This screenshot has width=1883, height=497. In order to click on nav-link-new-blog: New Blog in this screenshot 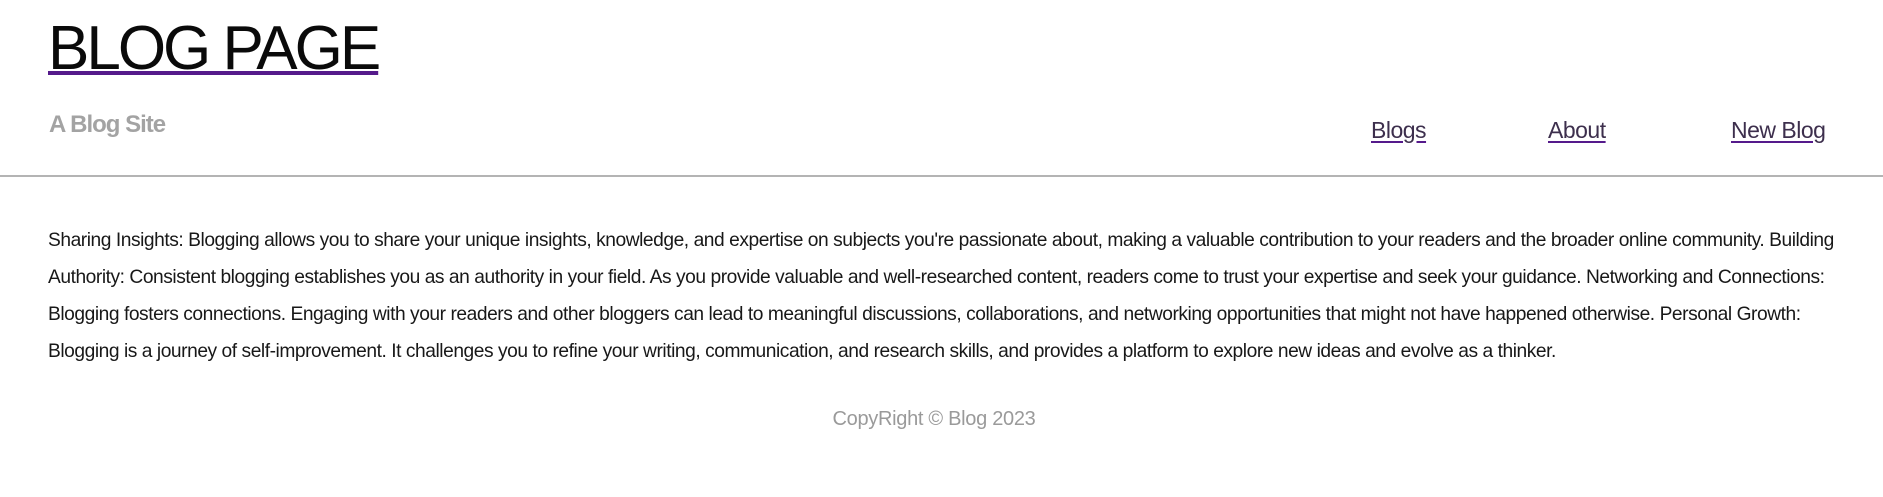, I will do `click(1778, 130)`.